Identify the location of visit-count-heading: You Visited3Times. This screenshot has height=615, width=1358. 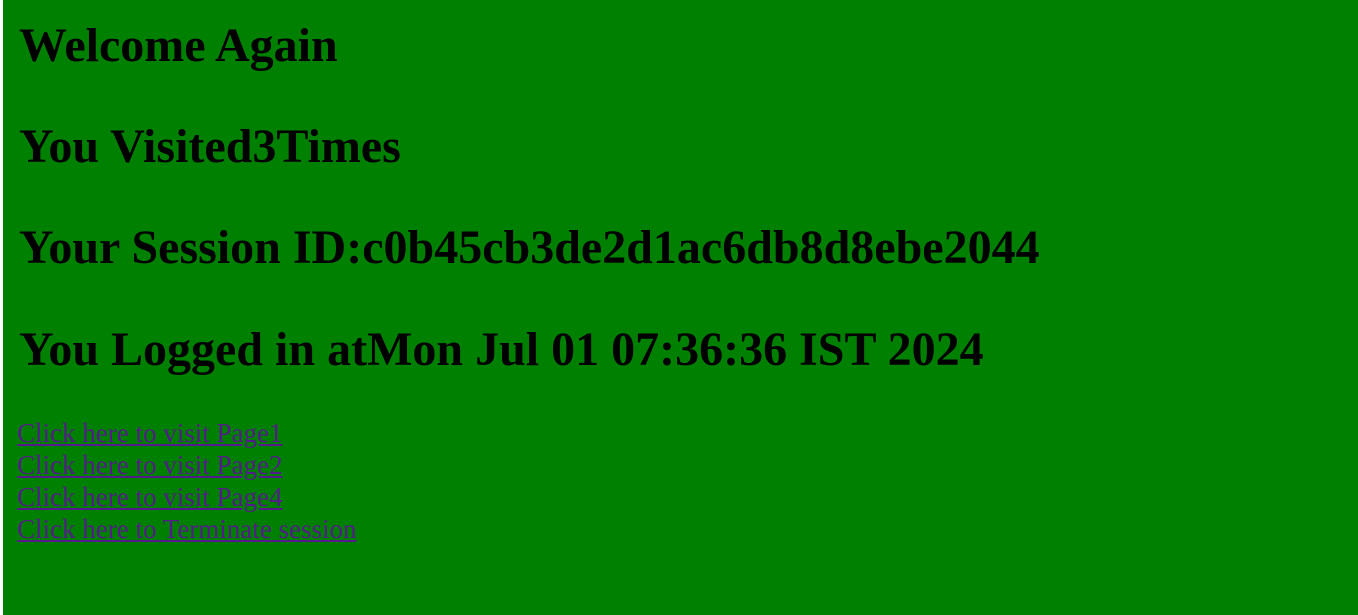
(210, 146).